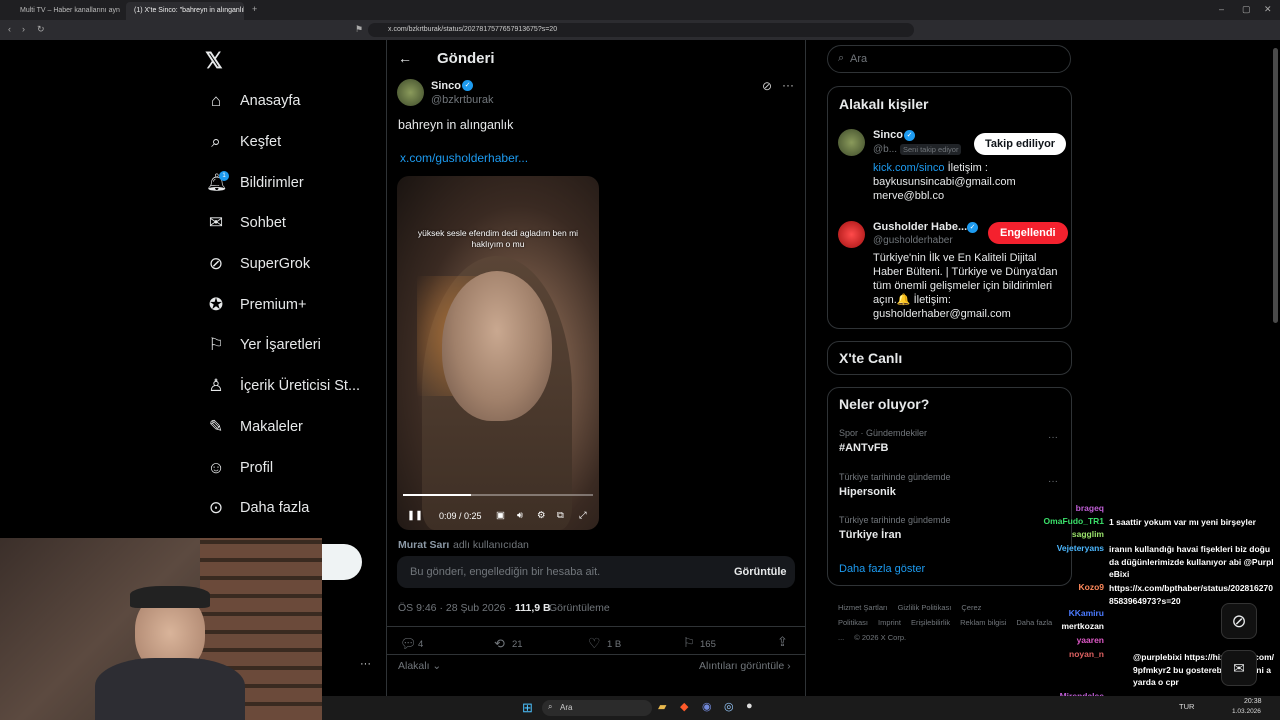  Describe the element at coordinates (359, 29) in the screenshot. I see `bookmark-page-icon: ⚑` at that location.